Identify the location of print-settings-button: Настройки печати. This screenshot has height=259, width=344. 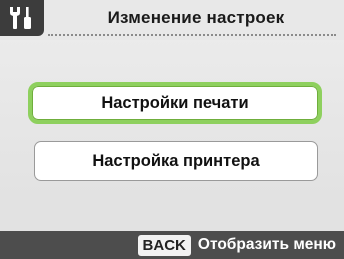
(175, 103).